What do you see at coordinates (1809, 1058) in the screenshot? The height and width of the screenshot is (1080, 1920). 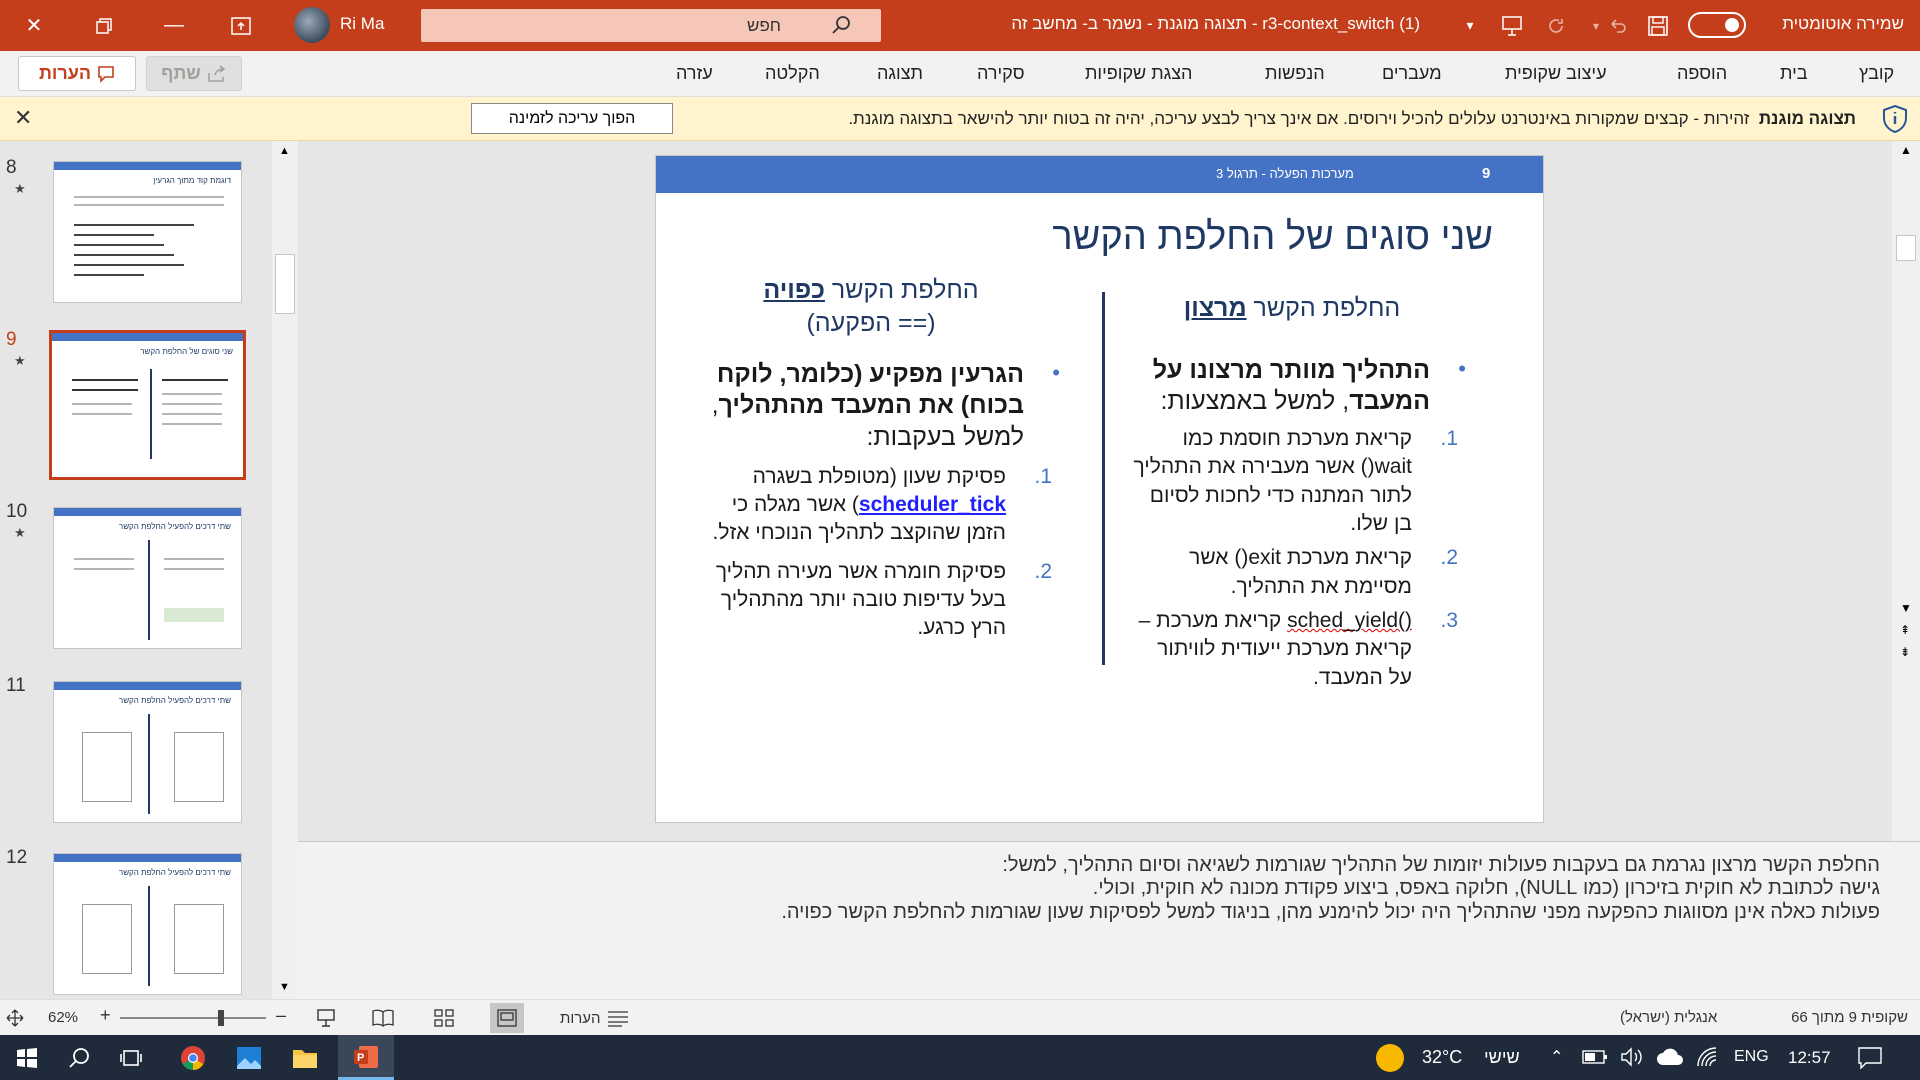 I see `clock: 12:57` at bounding box center [1809, 1058].